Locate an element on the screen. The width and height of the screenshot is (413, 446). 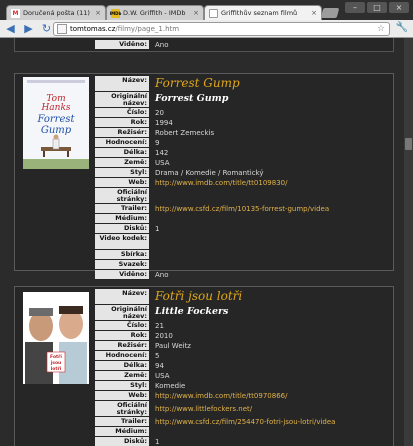
field-label: Svazek: is located at coordinates (122, 265).